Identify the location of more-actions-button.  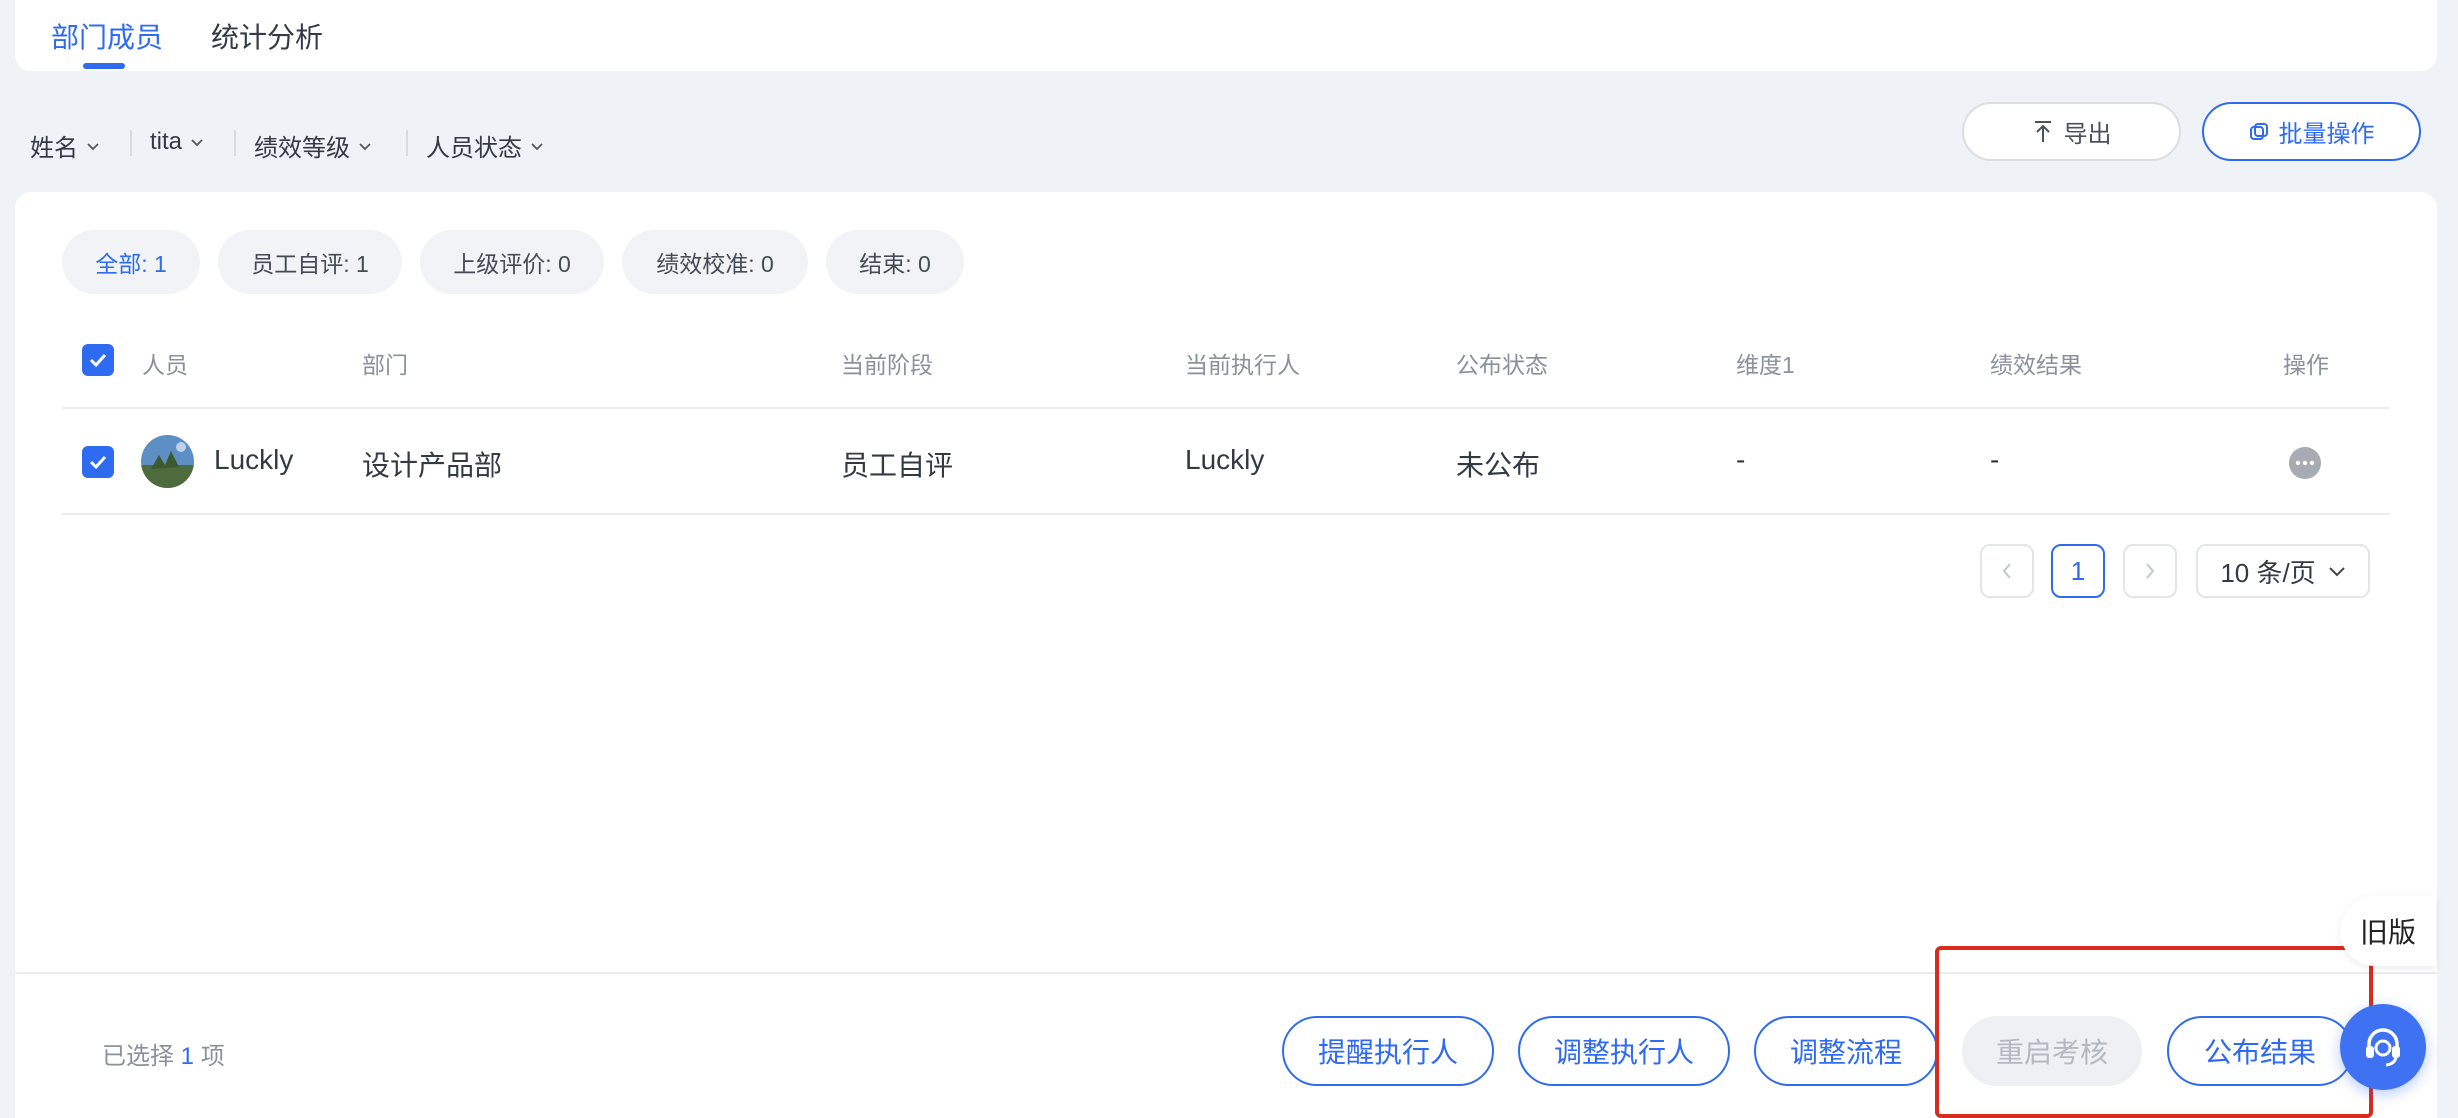
(2305, 463).